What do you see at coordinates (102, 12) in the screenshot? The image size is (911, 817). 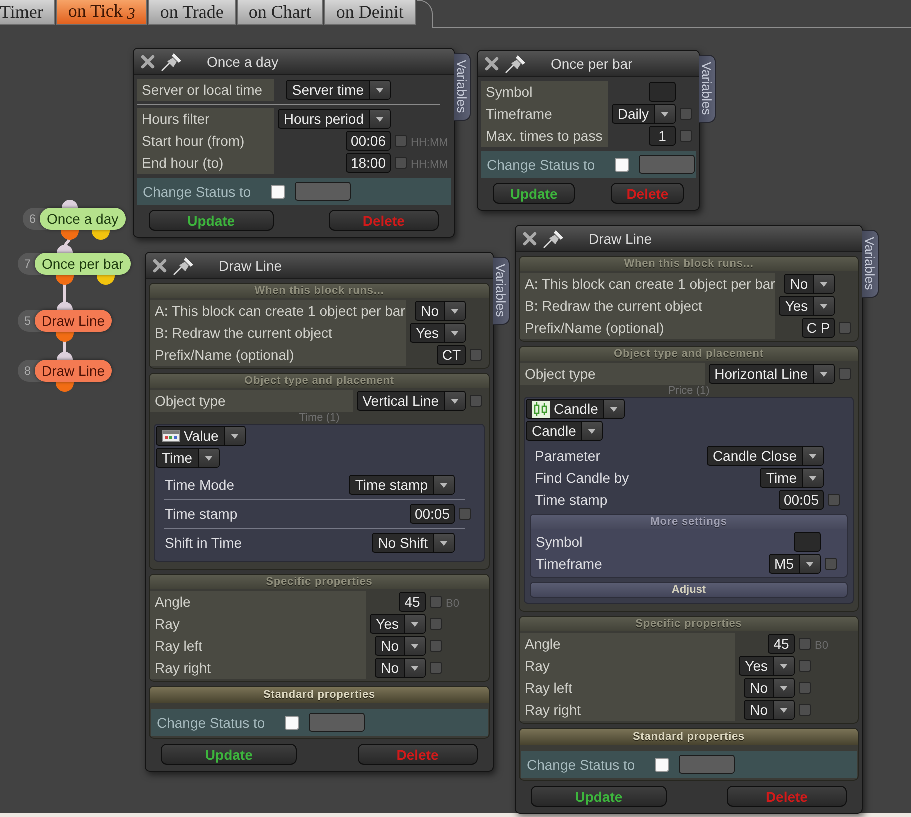 I see `tab: on Tick $_{3}$` at bounding box center [102, 12].